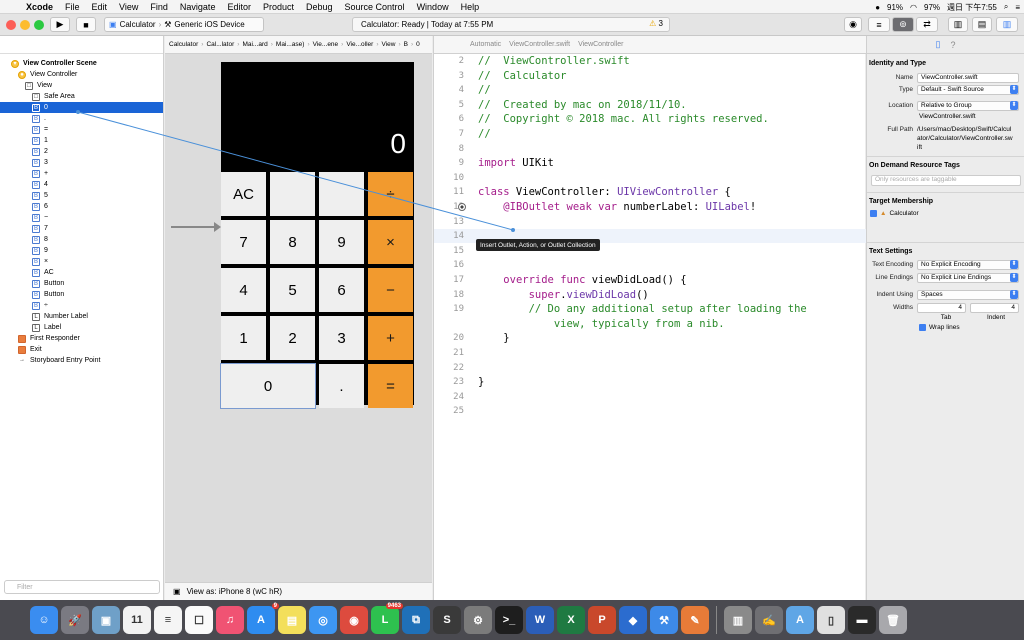  Describe the element at coordinates (633, 620) in the screenshot. I see `sourcetree-icon: ◆` at that location.